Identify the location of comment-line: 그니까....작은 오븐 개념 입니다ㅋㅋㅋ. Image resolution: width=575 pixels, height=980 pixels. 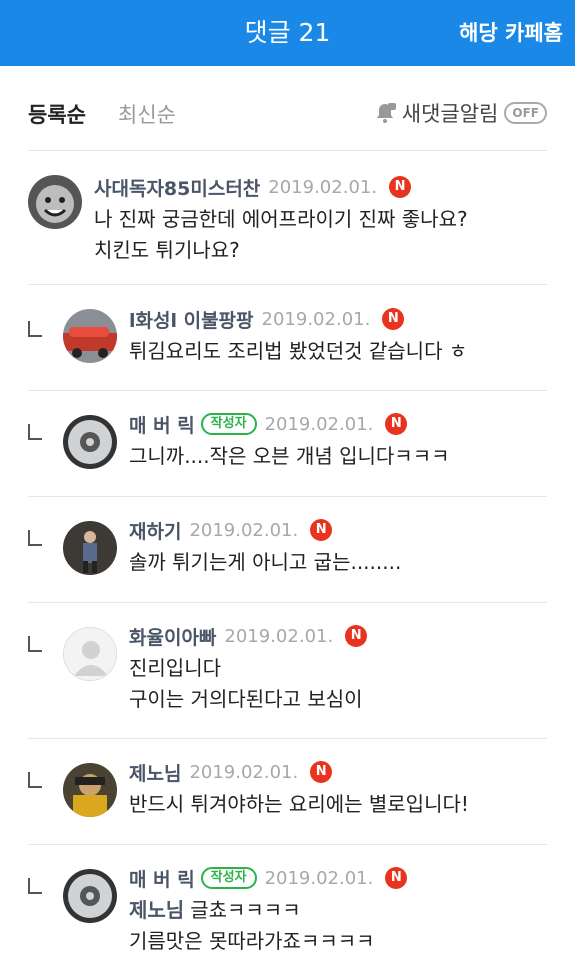
(289, 456).